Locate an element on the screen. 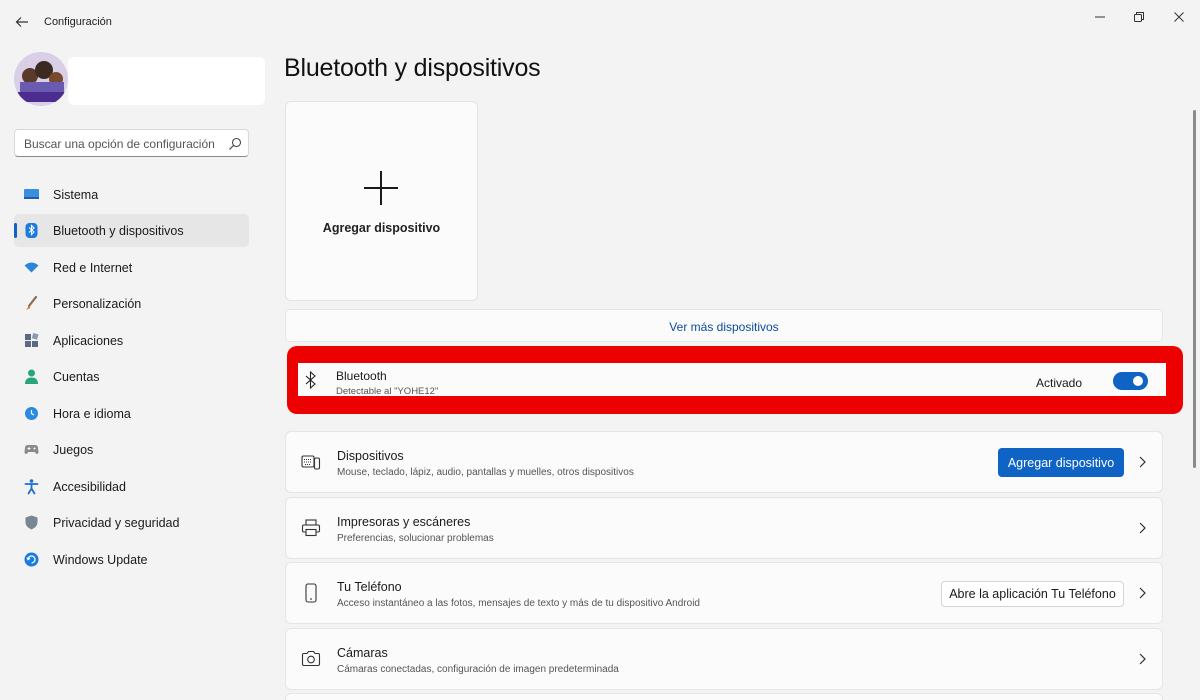 Image resolution: width=1200 pixels, height=700 pixels. sidebar-item-sistema: Sistema is located at coordinates (131, 194).